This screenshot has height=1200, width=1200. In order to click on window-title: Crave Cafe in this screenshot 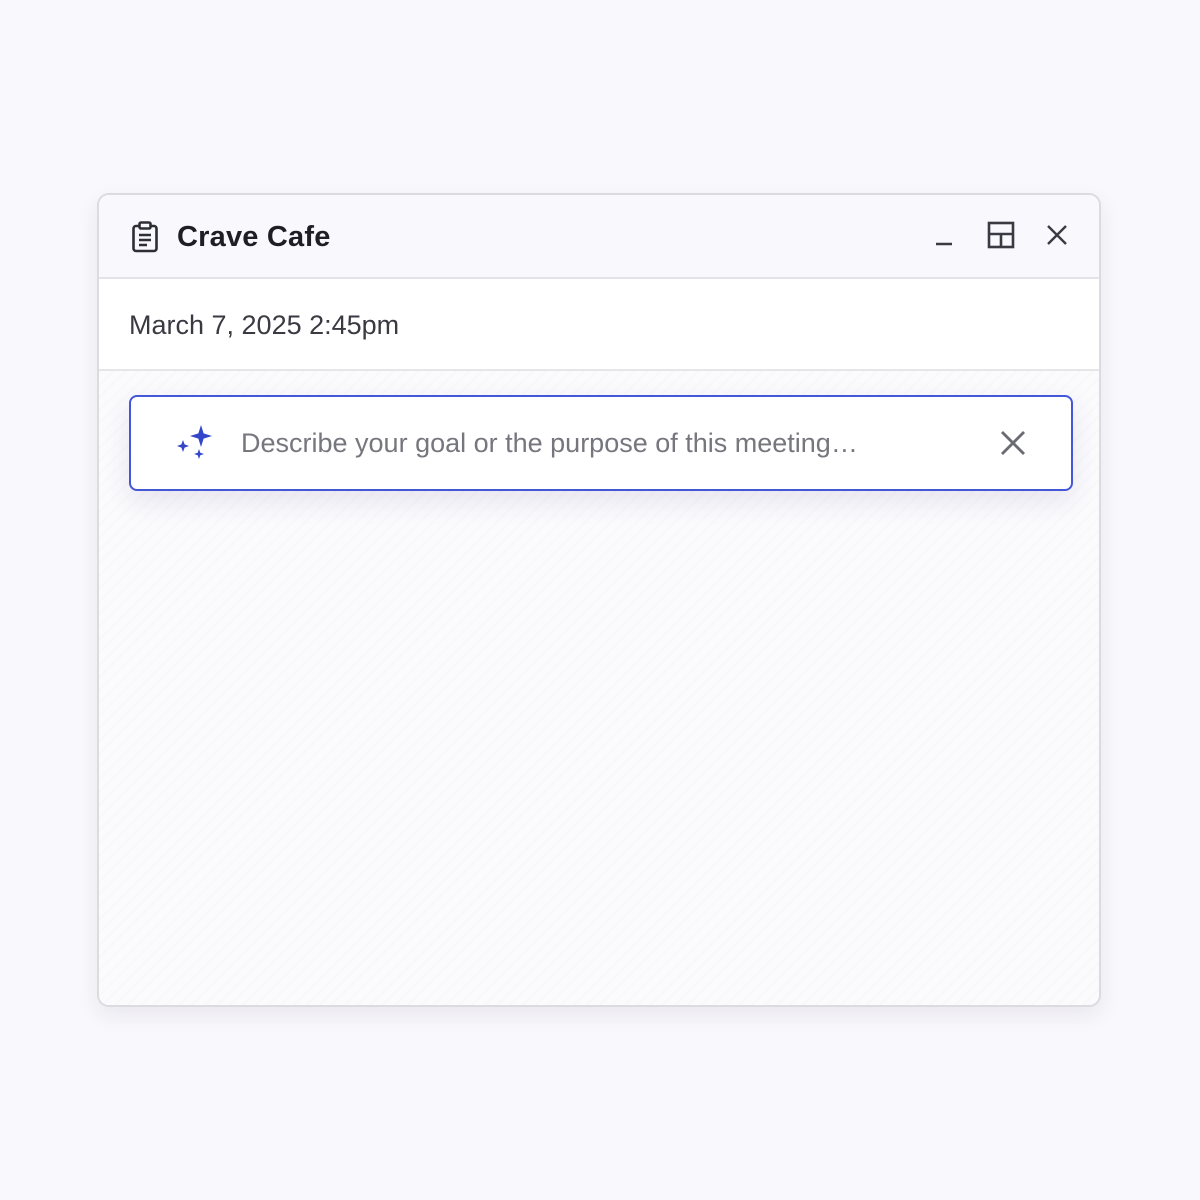, I will do `click(254, 237)`.